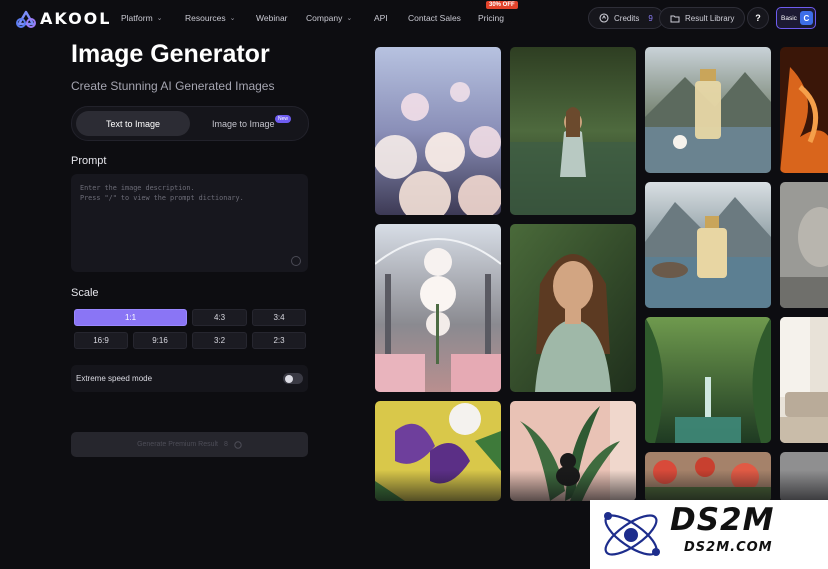  I want to click on prompt-label: Prompt, so click(89, 161).